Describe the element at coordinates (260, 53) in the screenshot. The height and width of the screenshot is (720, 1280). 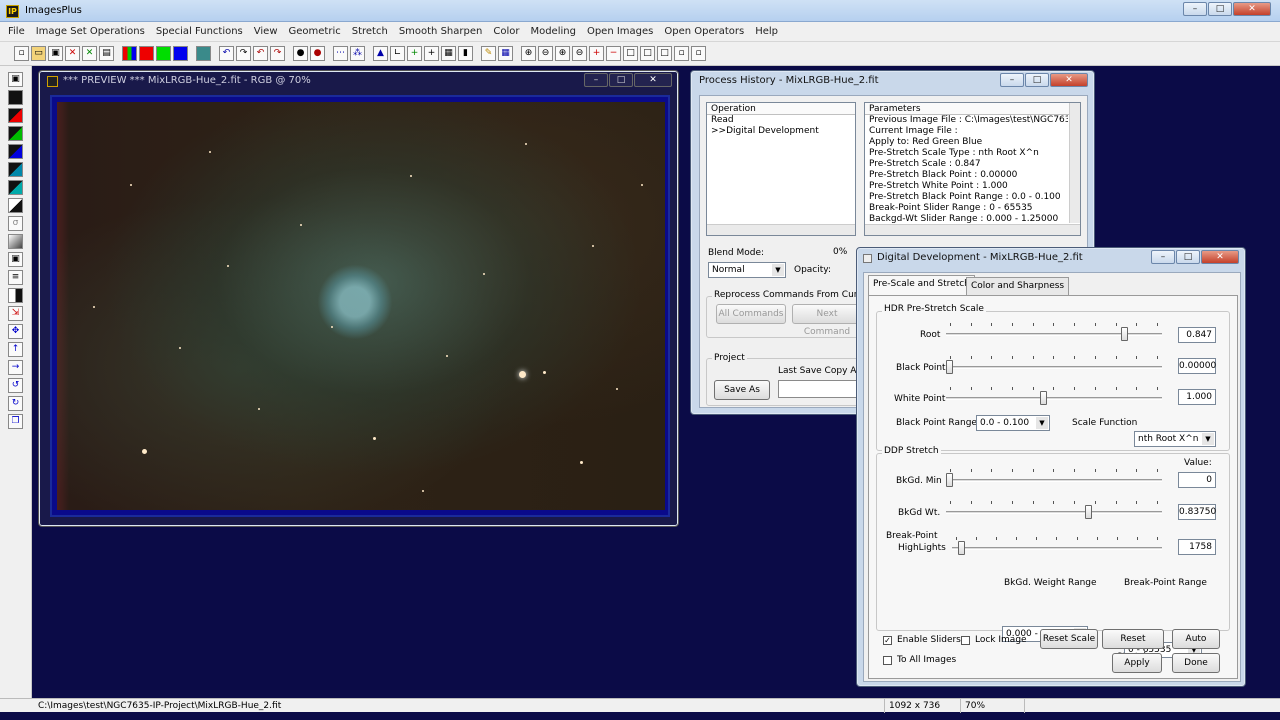
I see `undo-all-icon: ↶` at that location.